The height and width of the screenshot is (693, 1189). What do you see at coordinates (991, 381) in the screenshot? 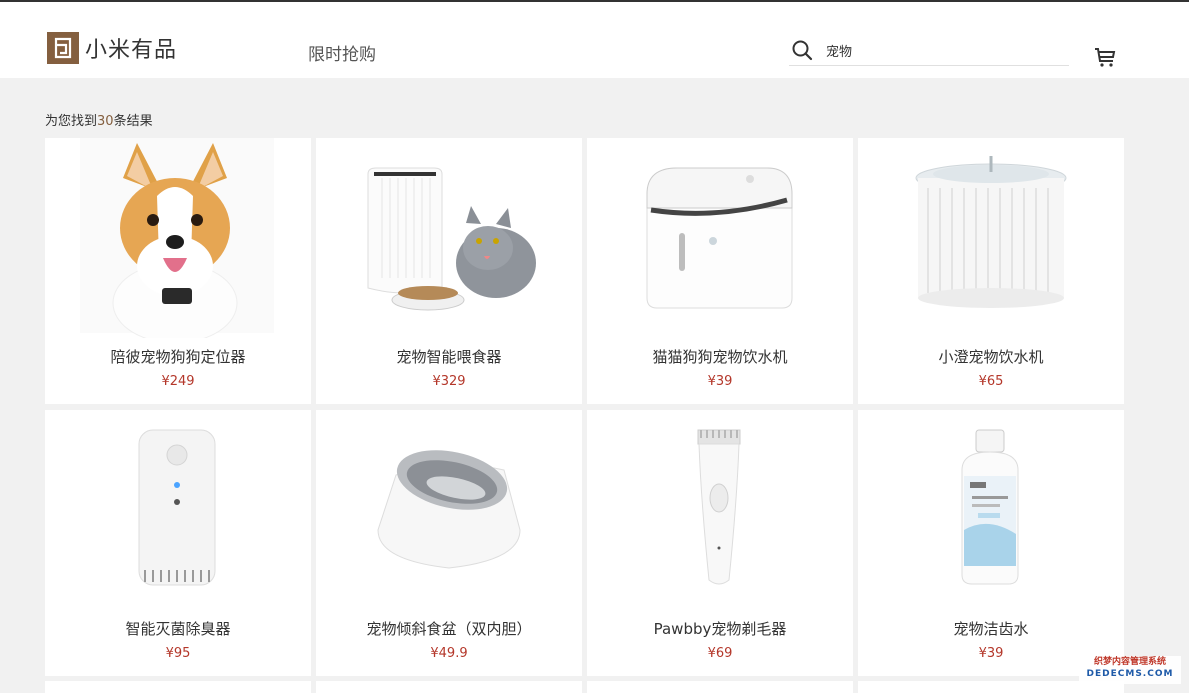
I see `product-price: ¥65` at bounding box center [991, 381].